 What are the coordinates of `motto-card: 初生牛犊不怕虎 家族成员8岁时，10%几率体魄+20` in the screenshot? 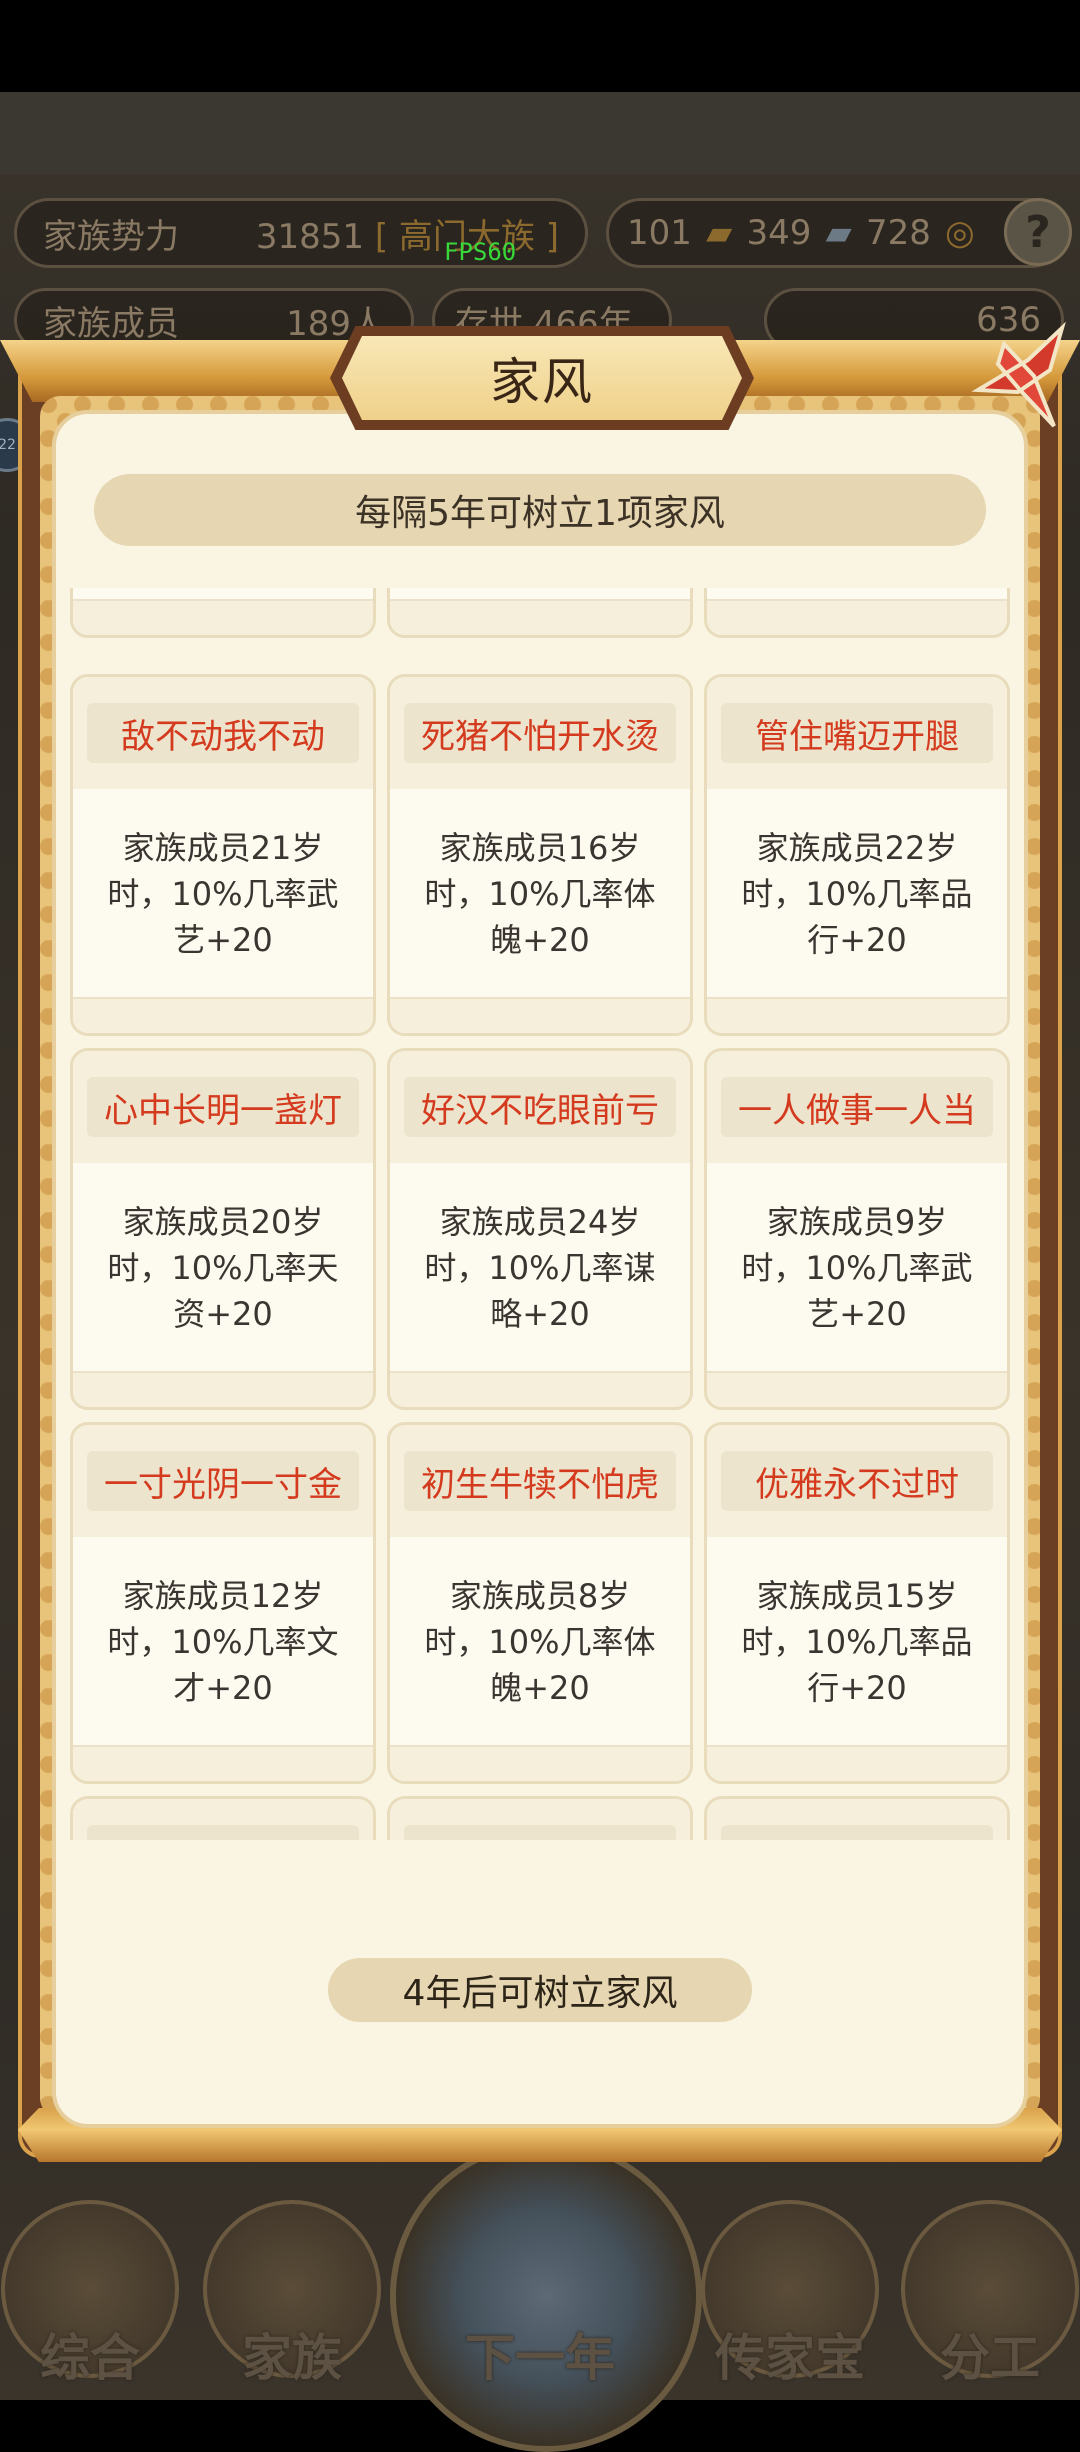 It's located at (540, 1603).